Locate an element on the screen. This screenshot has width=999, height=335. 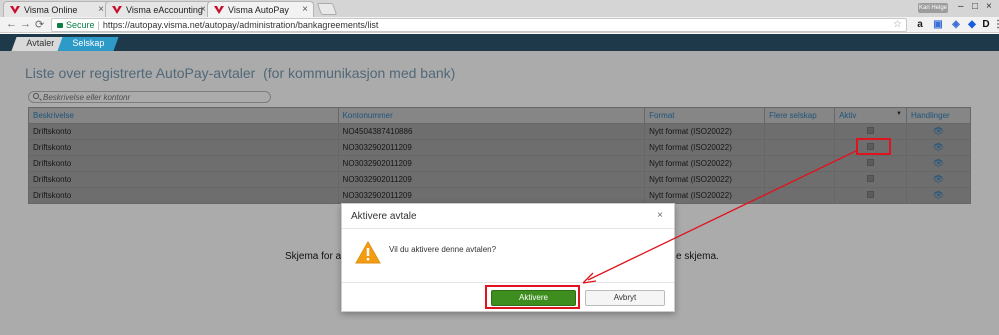
user-profile-chip: Kari Helge is located at coordinates (933, 8).